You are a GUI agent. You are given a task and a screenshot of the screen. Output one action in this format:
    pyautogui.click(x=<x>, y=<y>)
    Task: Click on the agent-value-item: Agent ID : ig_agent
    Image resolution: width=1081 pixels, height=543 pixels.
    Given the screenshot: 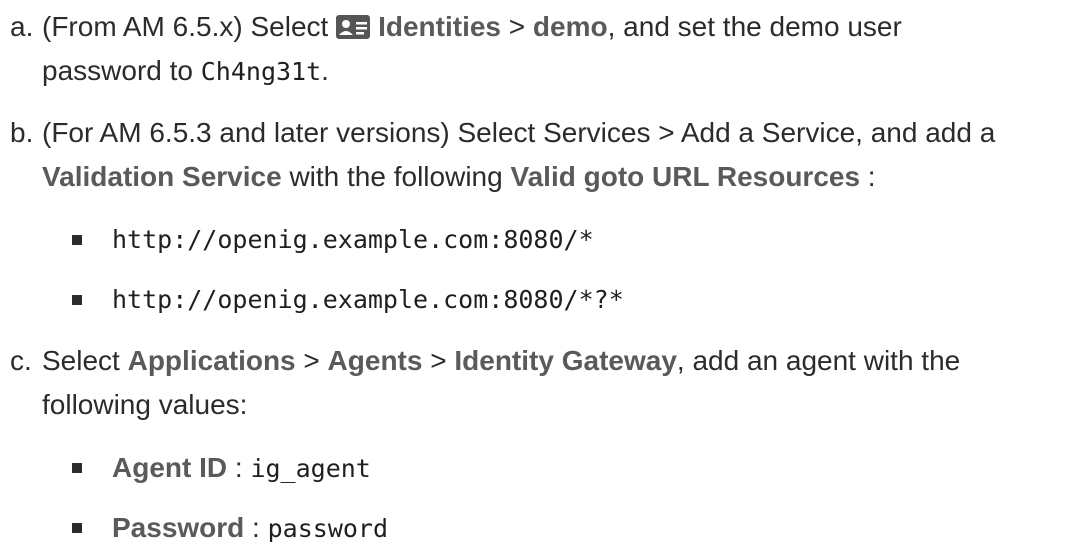 What is the action you would take?
    pyautogui.click(x=540, y=468)
    